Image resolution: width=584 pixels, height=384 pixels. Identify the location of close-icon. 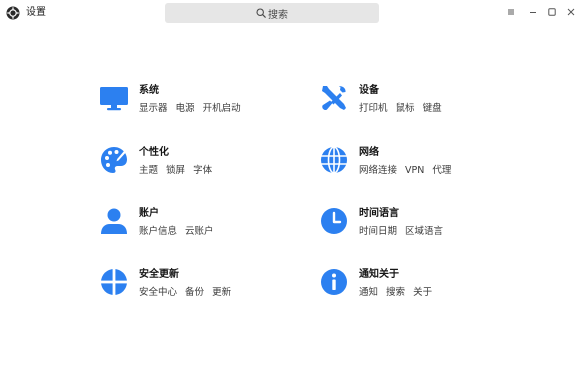
(571, 12).